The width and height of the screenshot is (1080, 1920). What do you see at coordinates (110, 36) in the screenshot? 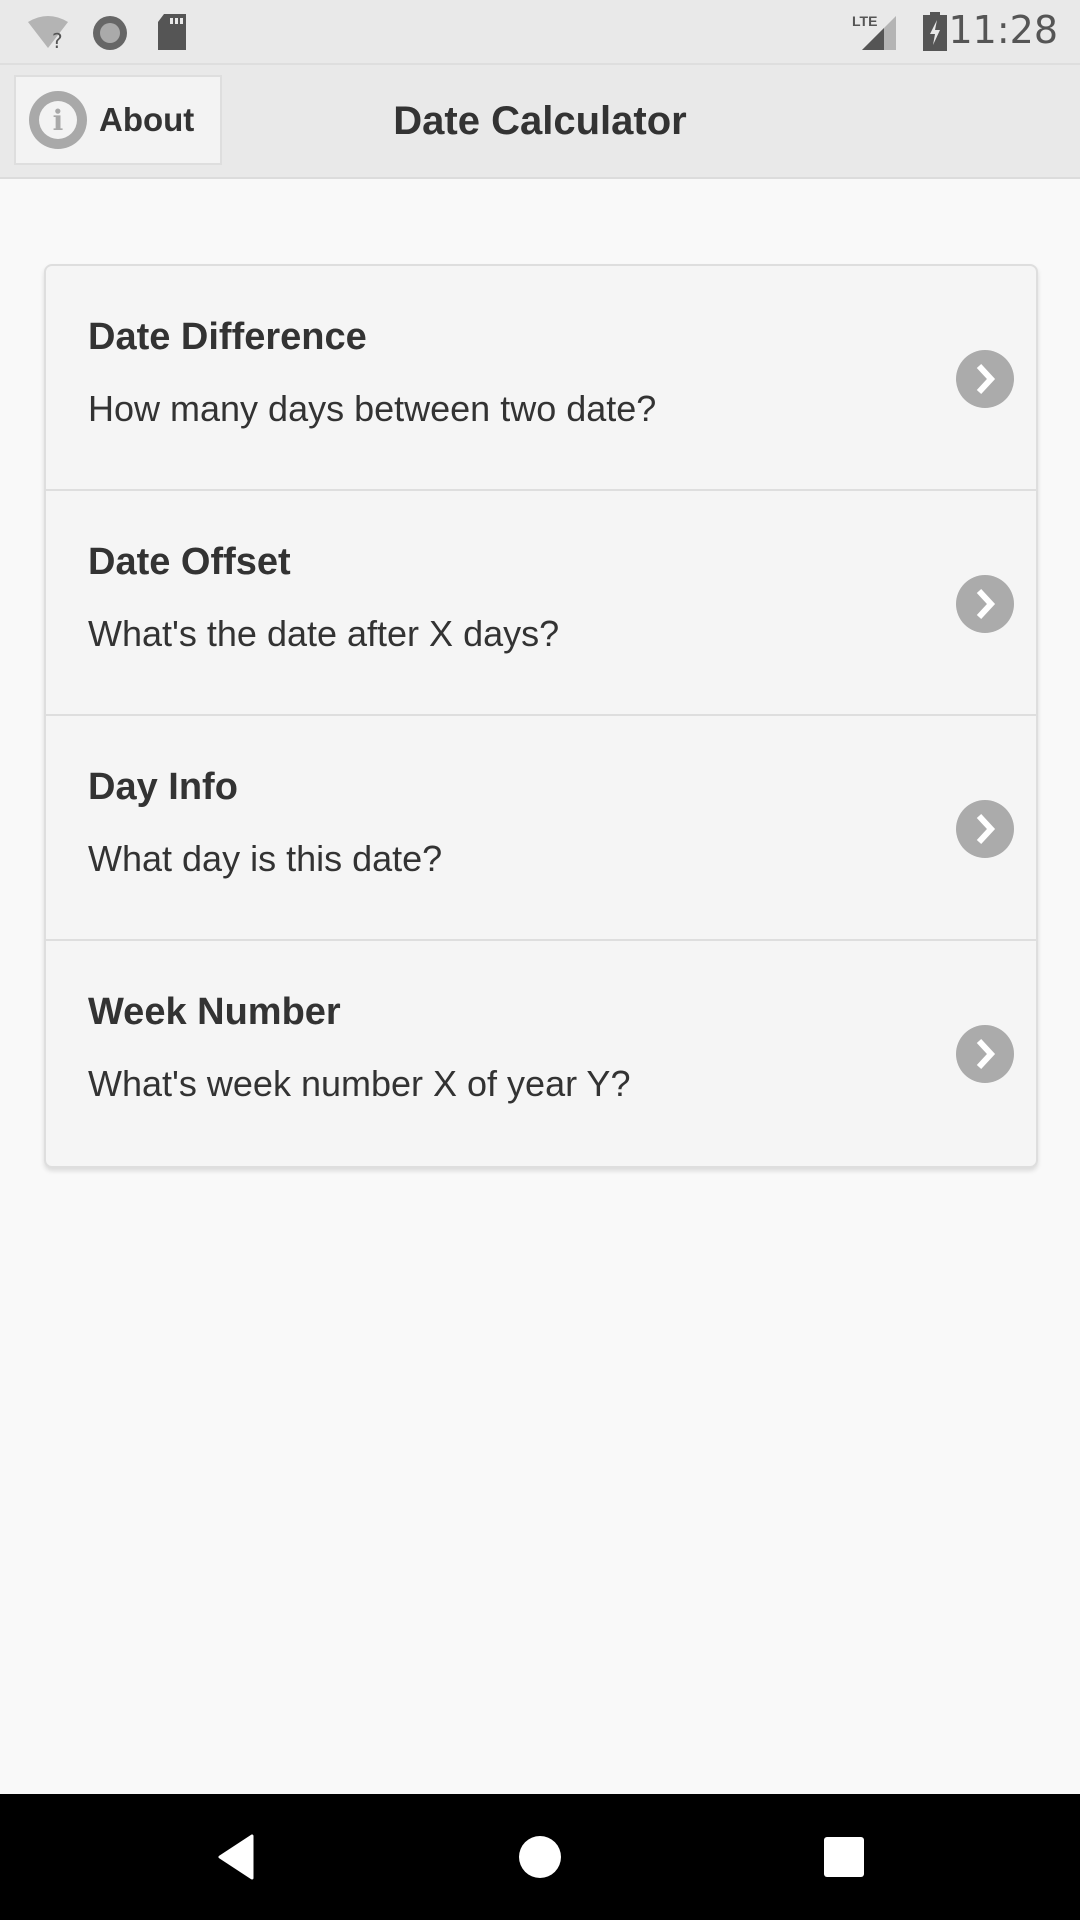
I see `sync-circle-icon` at bounding box center [110, 36].